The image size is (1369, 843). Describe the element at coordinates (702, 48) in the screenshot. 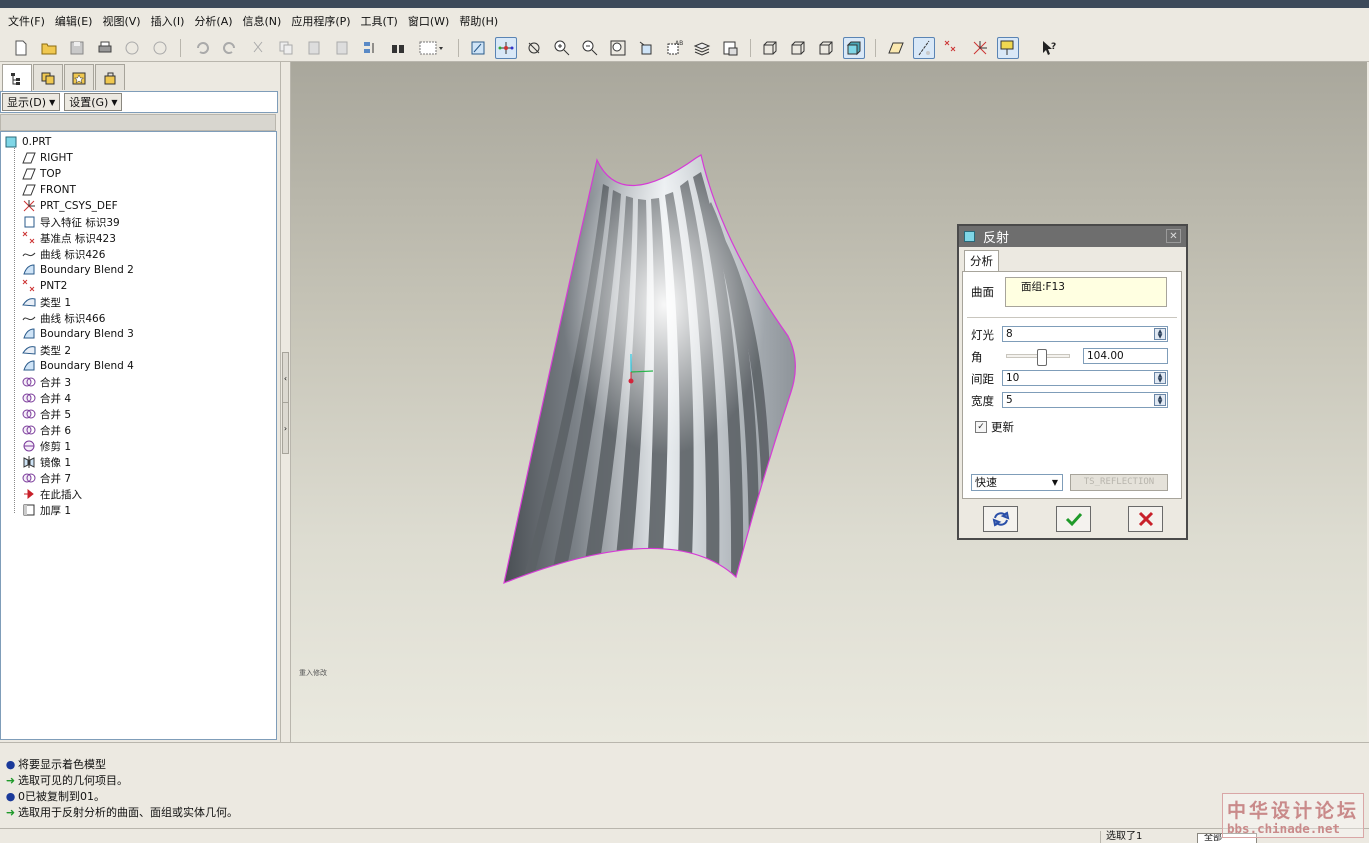

I see `layers-icon` at that location.